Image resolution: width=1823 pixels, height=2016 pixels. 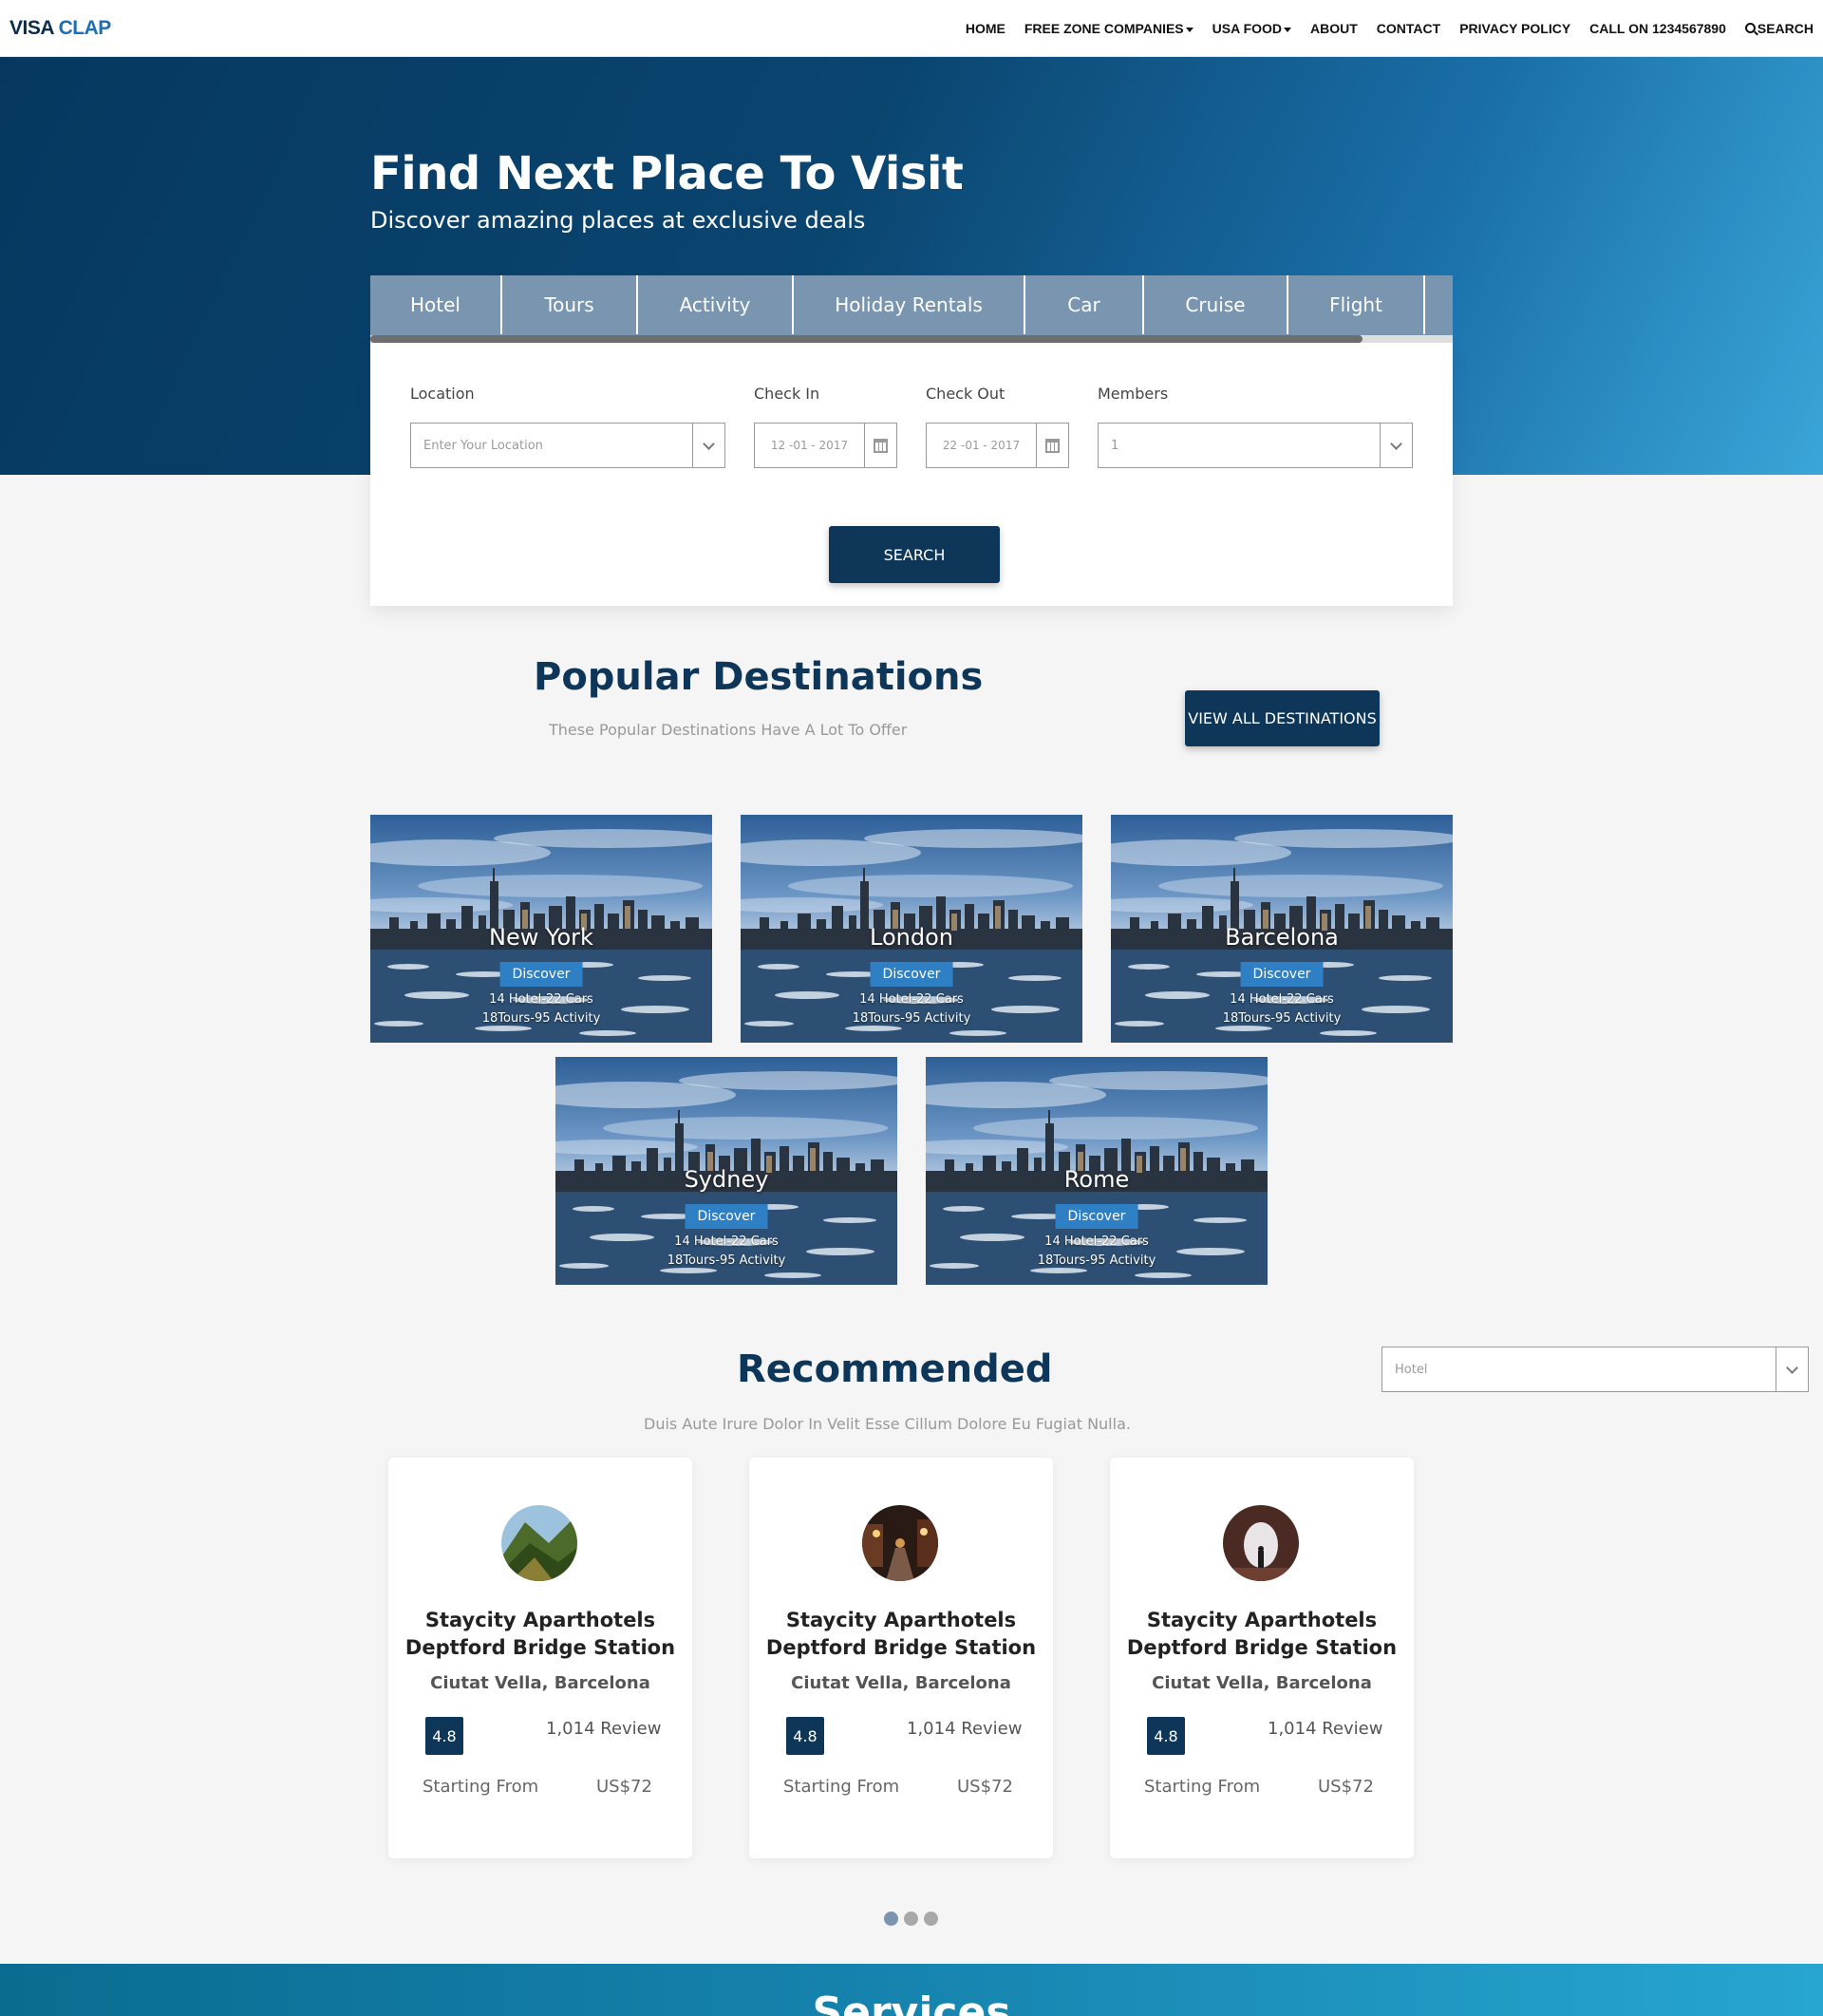 I want to click on members-dropdown-button, so click(x=1396, y=445).